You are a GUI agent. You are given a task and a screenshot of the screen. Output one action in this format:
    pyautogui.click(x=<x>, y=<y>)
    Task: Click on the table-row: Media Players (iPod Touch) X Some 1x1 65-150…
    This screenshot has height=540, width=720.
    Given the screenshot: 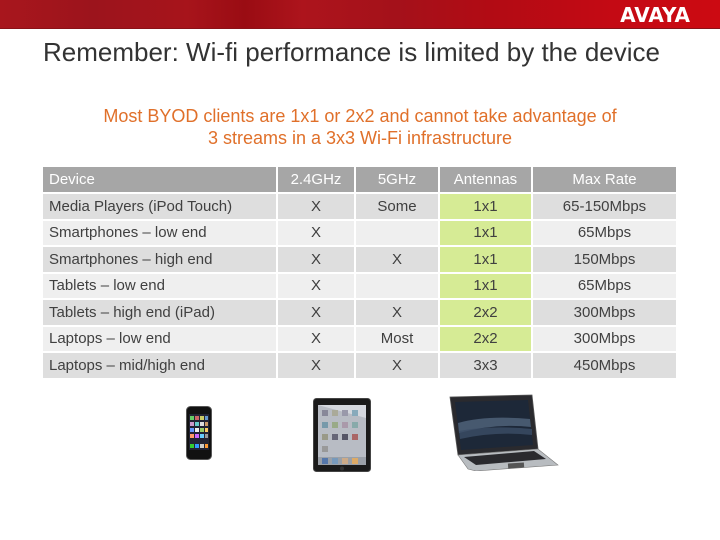 What is the action you would take?
    pyautogui.click(x=359, y=206)
    